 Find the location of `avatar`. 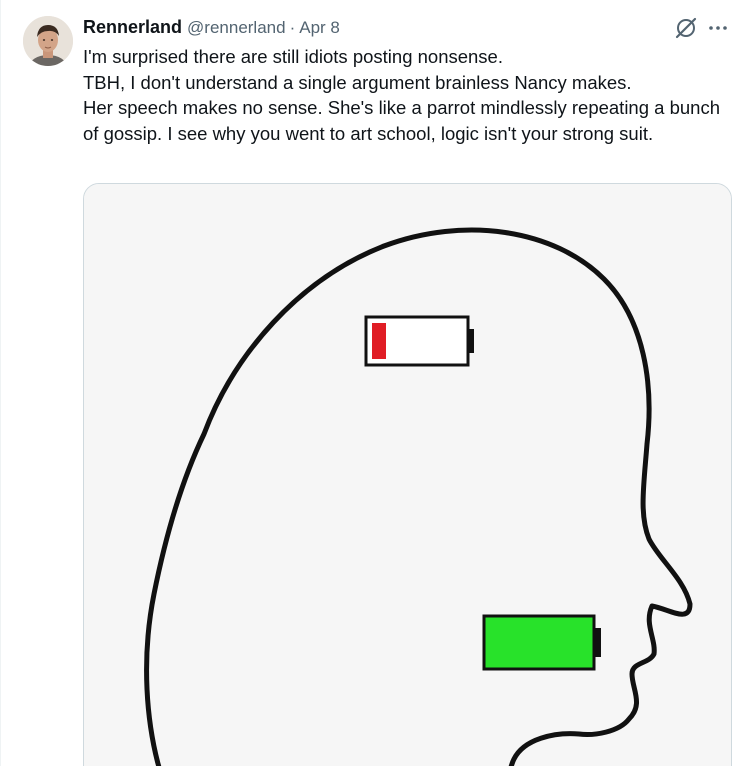

avatar is located at coordinates (48, 41).